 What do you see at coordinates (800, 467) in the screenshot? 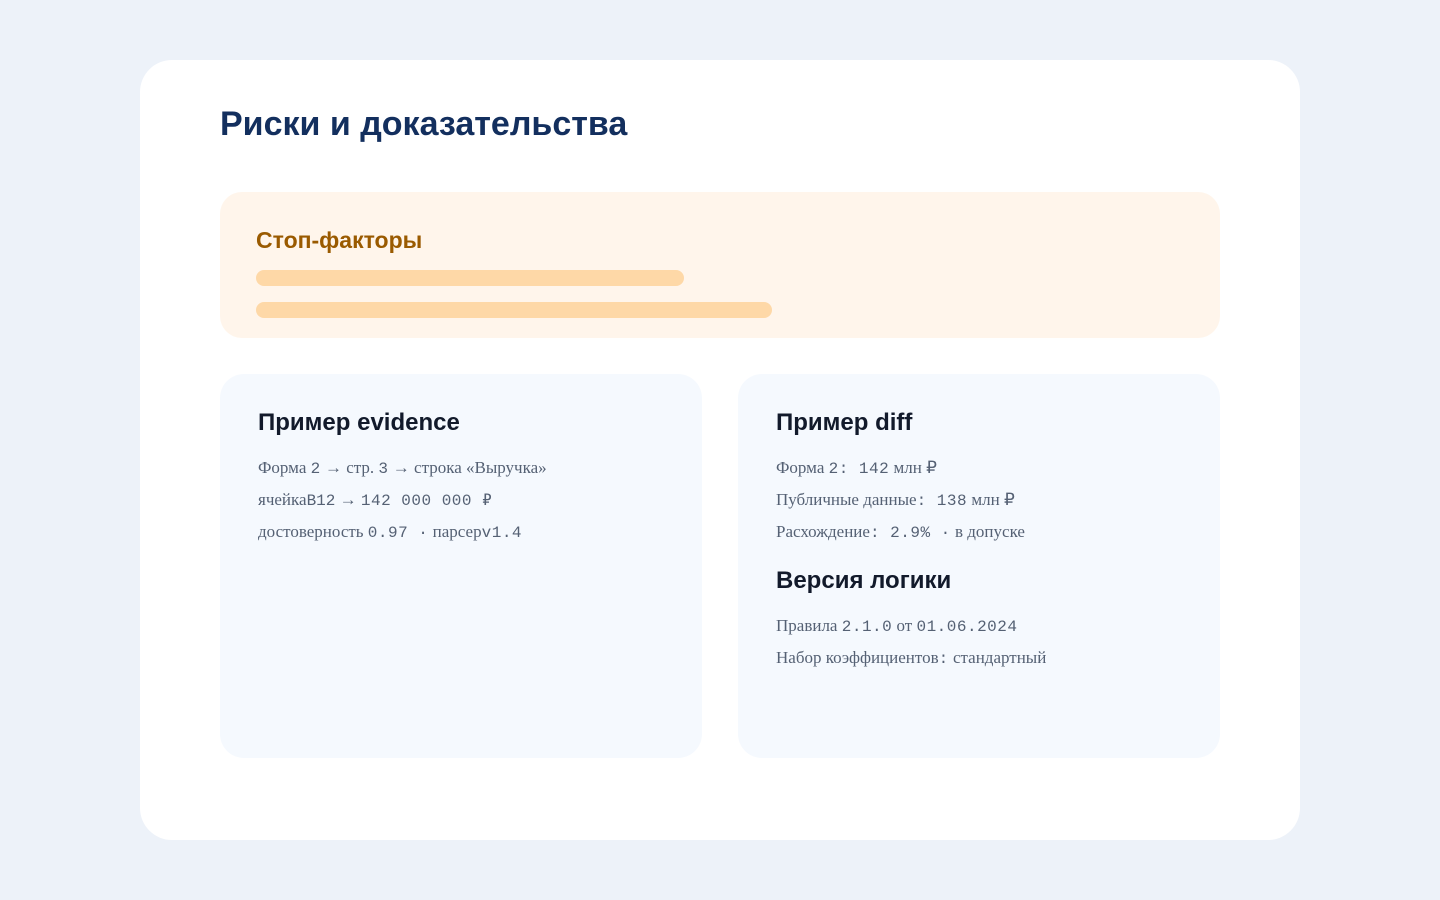
I see `diff-form-label: Форма` at bounding box center [800, 467].